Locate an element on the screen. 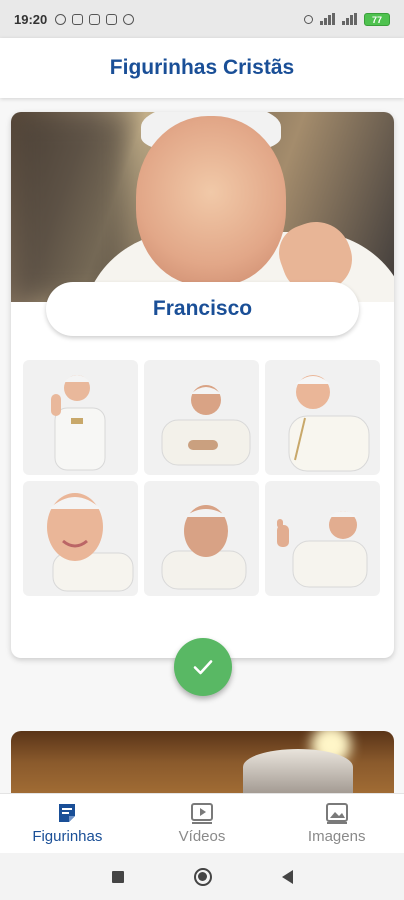 The image size is (404, 900). back-button is located at coordinates (287, 876).